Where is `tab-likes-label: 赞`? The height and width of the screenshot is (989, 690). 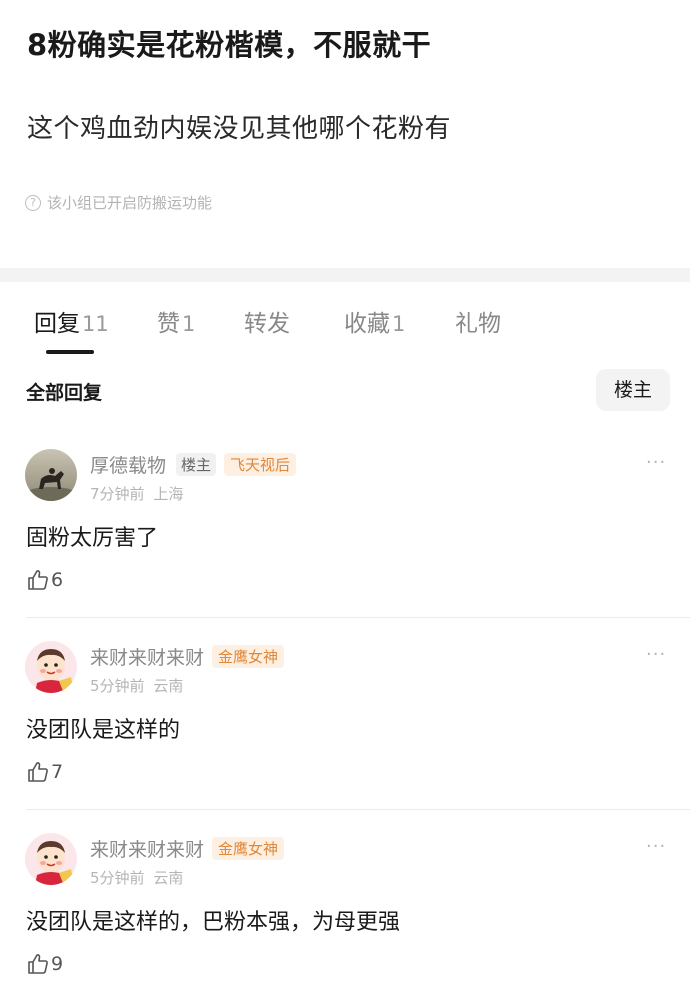
tab-likes-label: 赞 is located at coordinates (168, 324).